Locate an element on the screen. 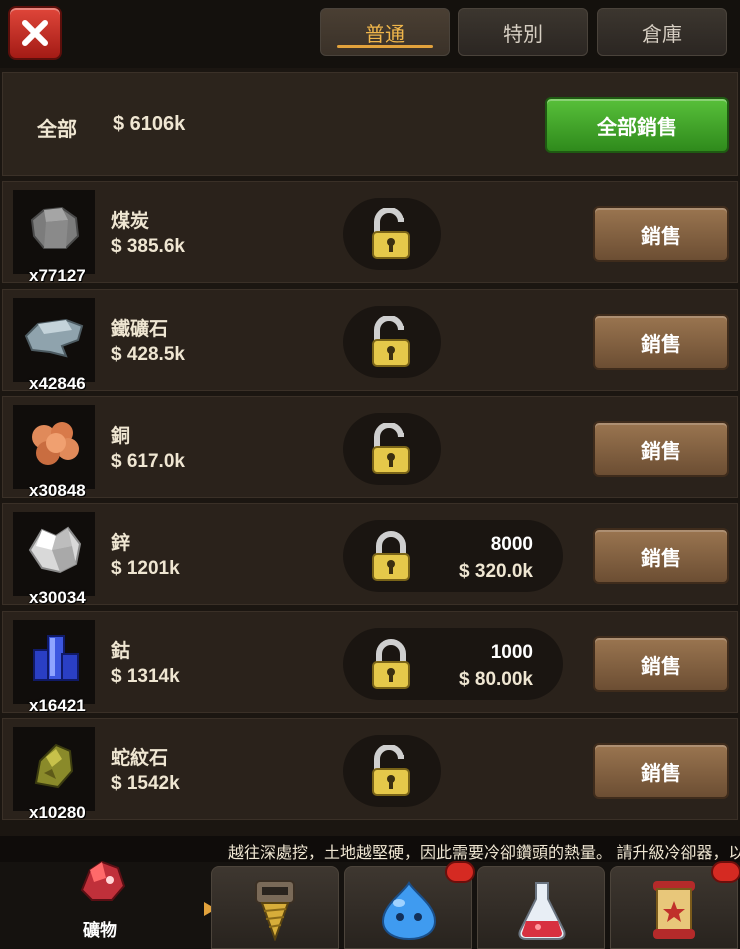 The image size is (740, 949). lock-threshold-value: $ 80.00k is located at coordinates (496, 679).